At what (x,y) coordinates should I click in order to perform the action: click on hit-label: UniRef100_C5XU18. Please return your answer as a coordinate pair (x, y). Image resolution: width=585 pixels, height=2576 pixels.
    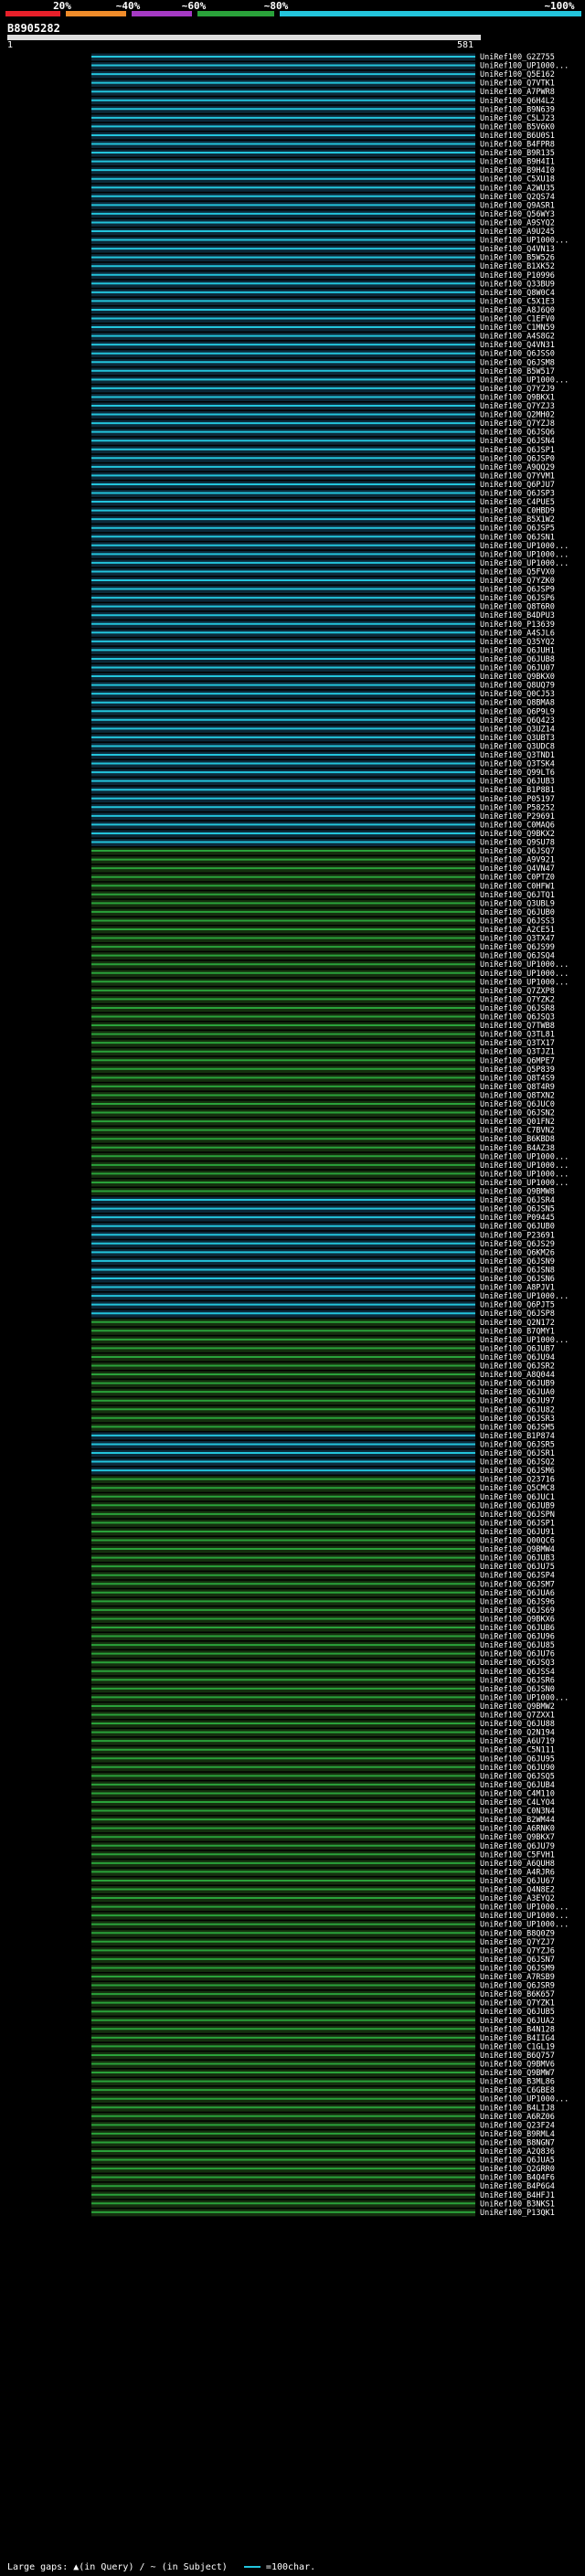
    Looking at the image, I should click on (517, 180).